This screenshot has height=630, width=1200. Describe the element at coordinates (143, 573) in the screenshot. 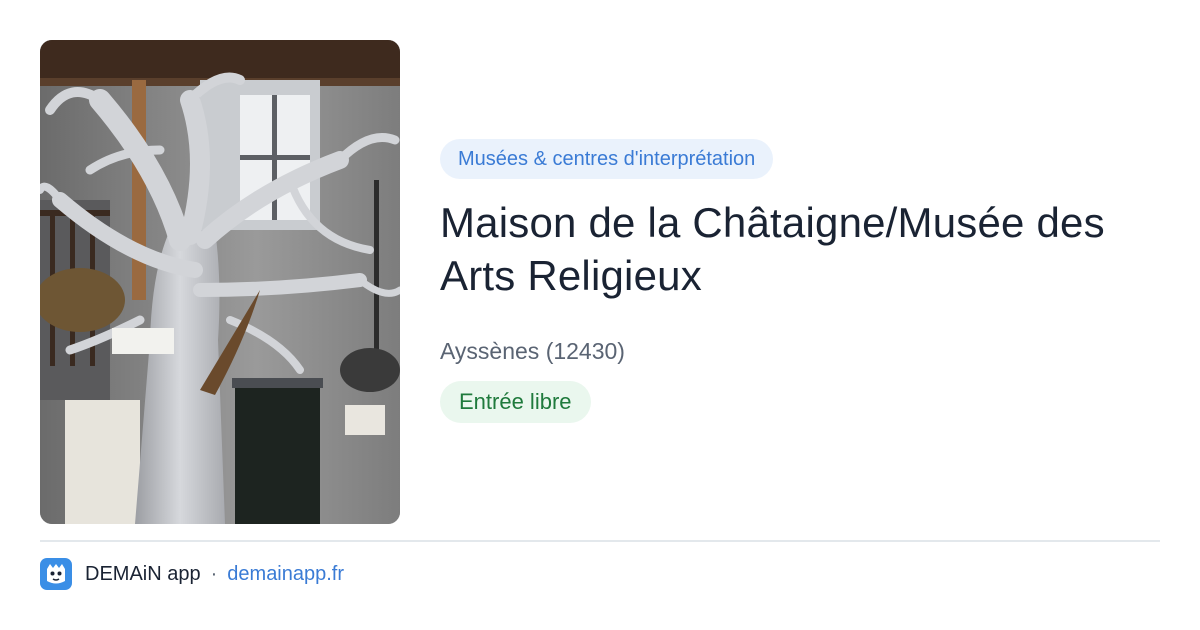

I see `app-name: DEMAiN app` at that location.